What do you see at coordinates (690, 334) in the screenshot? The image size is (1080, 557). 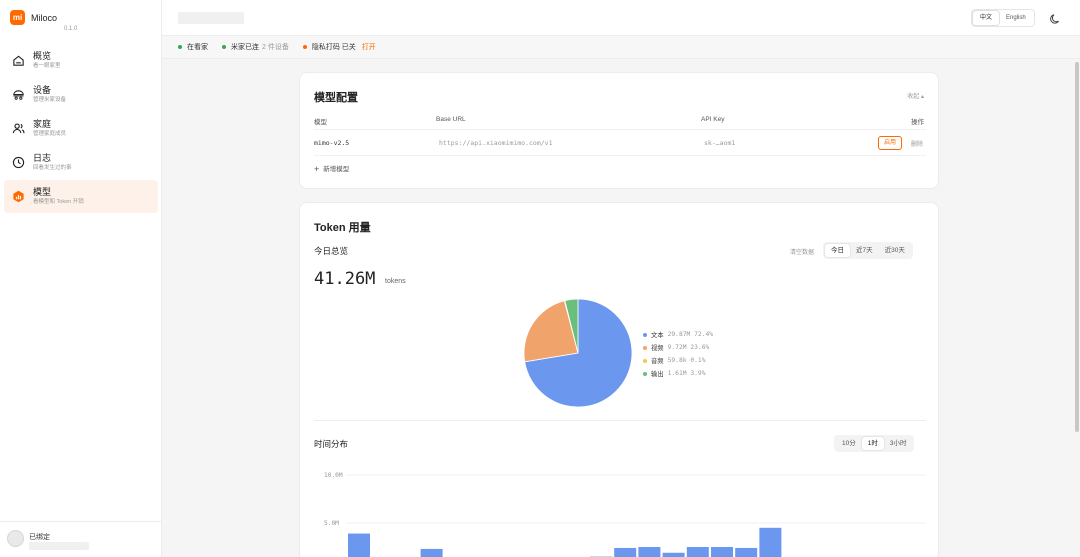 I see `legend-value: 29.87M 72.4%` at bounding box center [690, 334].